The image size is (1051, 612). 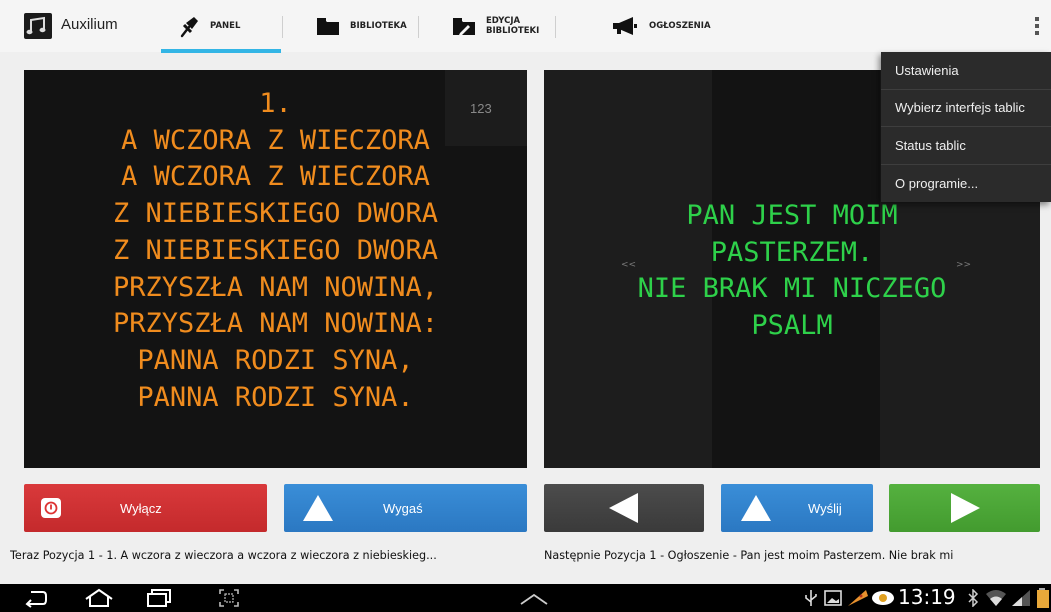 What do you see at coordinates (680, 26) in the screenshot?
I see `tab-label: OGŁOSZENIA` at bounding box center [680, 26].